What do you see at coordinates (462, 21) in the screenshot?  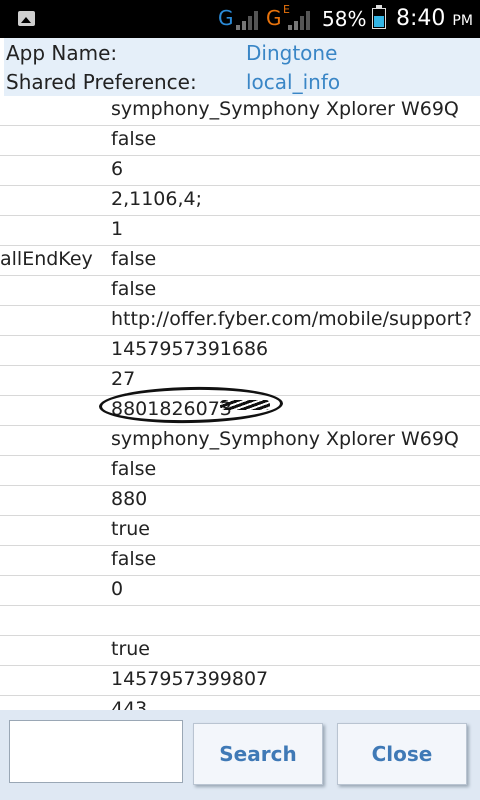 I see `clock-ampm: PM` at bounding box center [462, 21].